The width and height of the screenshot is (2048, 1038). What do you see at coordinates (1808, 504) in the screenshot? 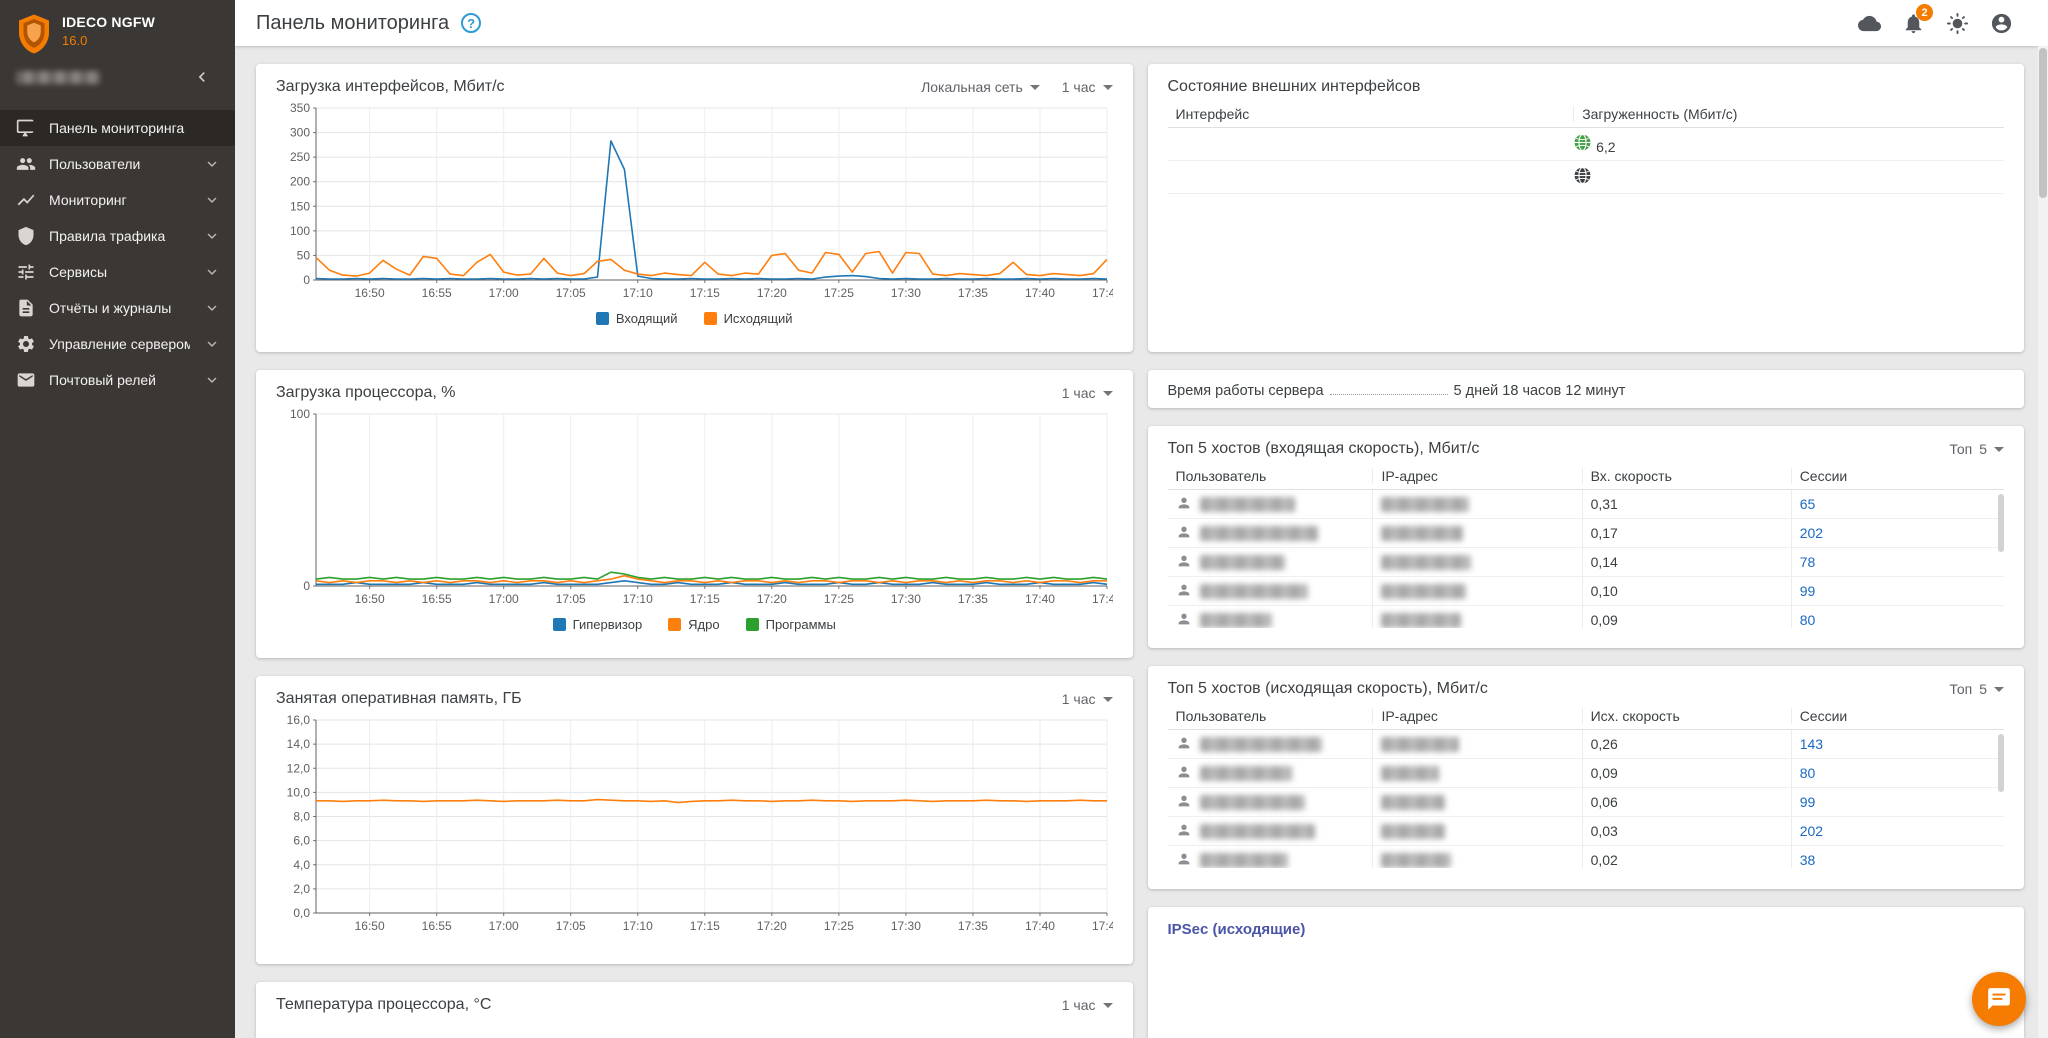
I see `sessions-link: 65` at bounding box center [1808, 504].